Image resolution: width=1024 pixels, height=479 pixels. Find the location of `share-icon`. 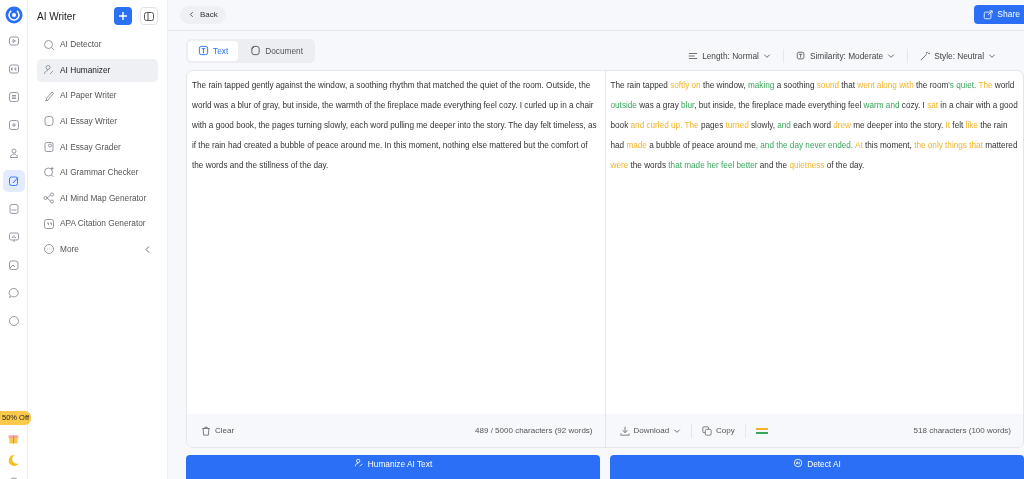

share-icon is located at coordinates (988, 14).